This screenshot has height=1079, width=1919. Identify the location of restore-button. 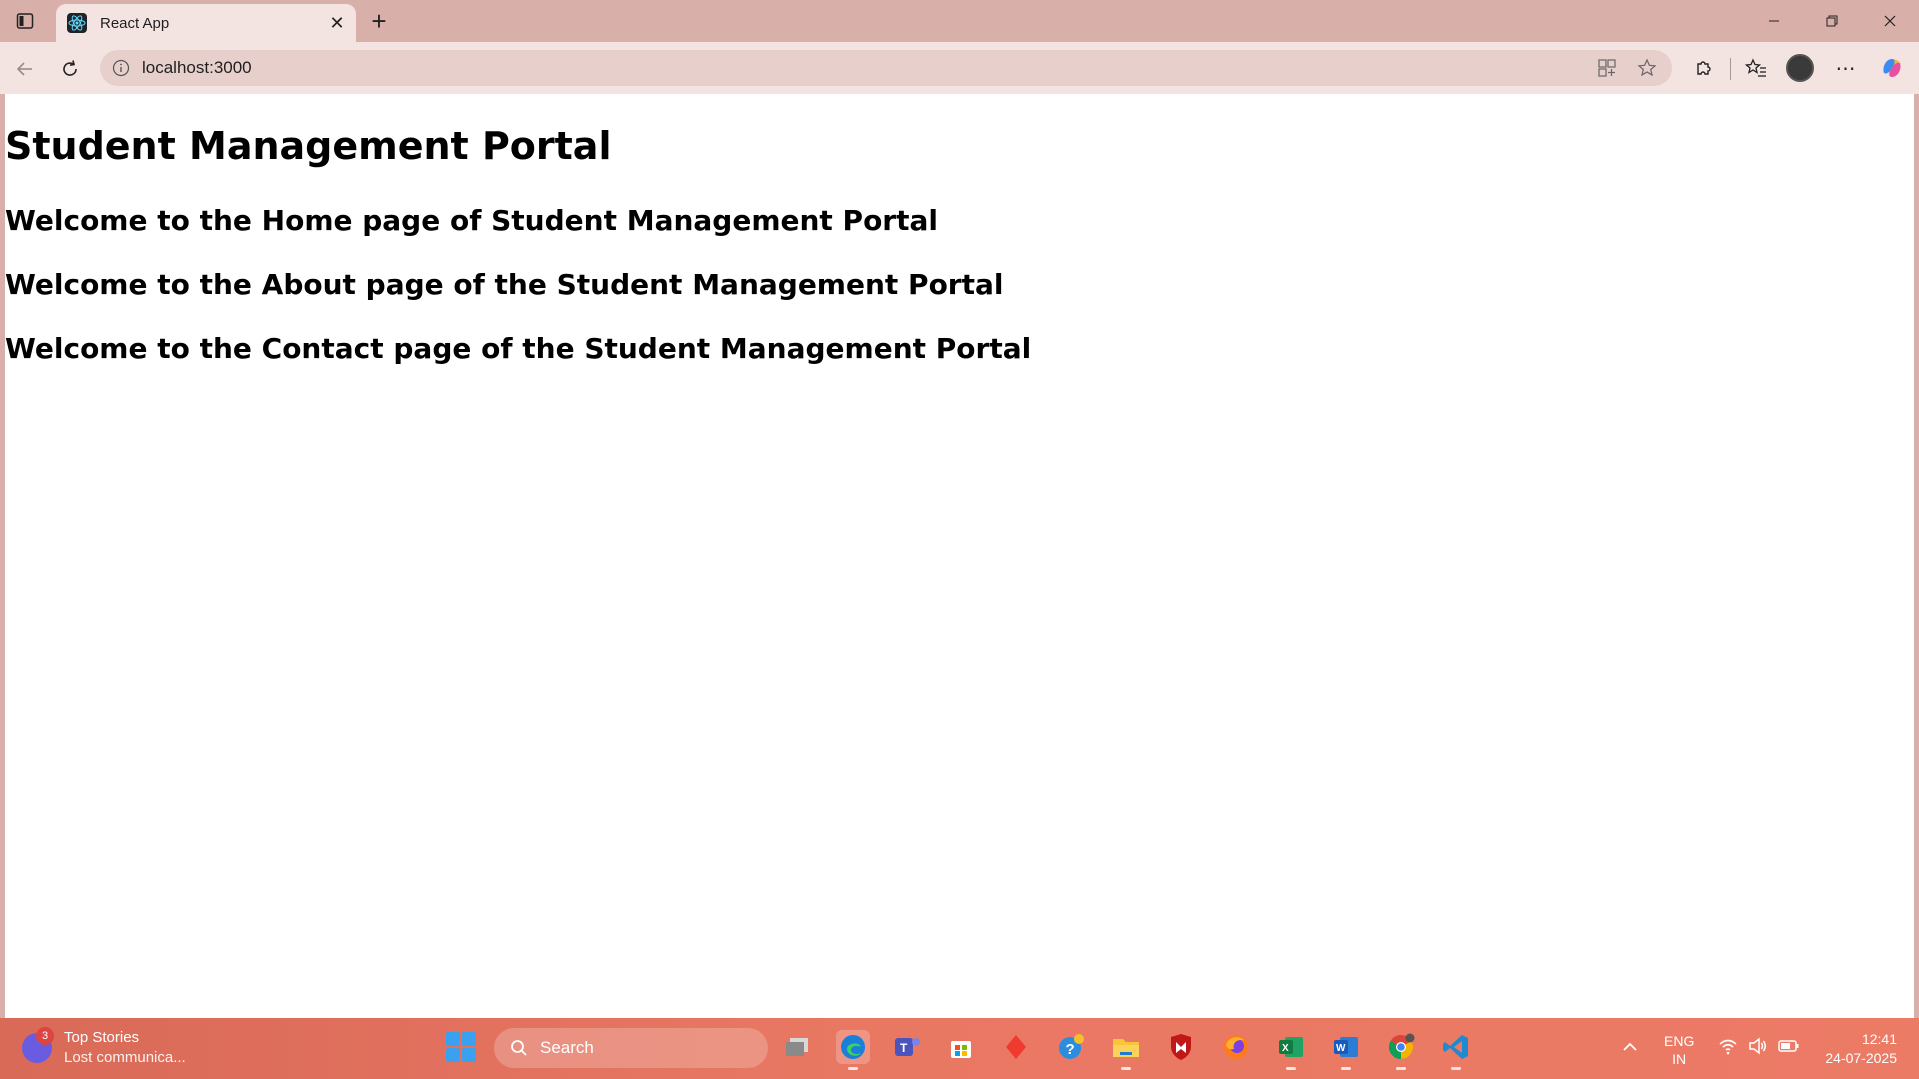
(1832, 21).